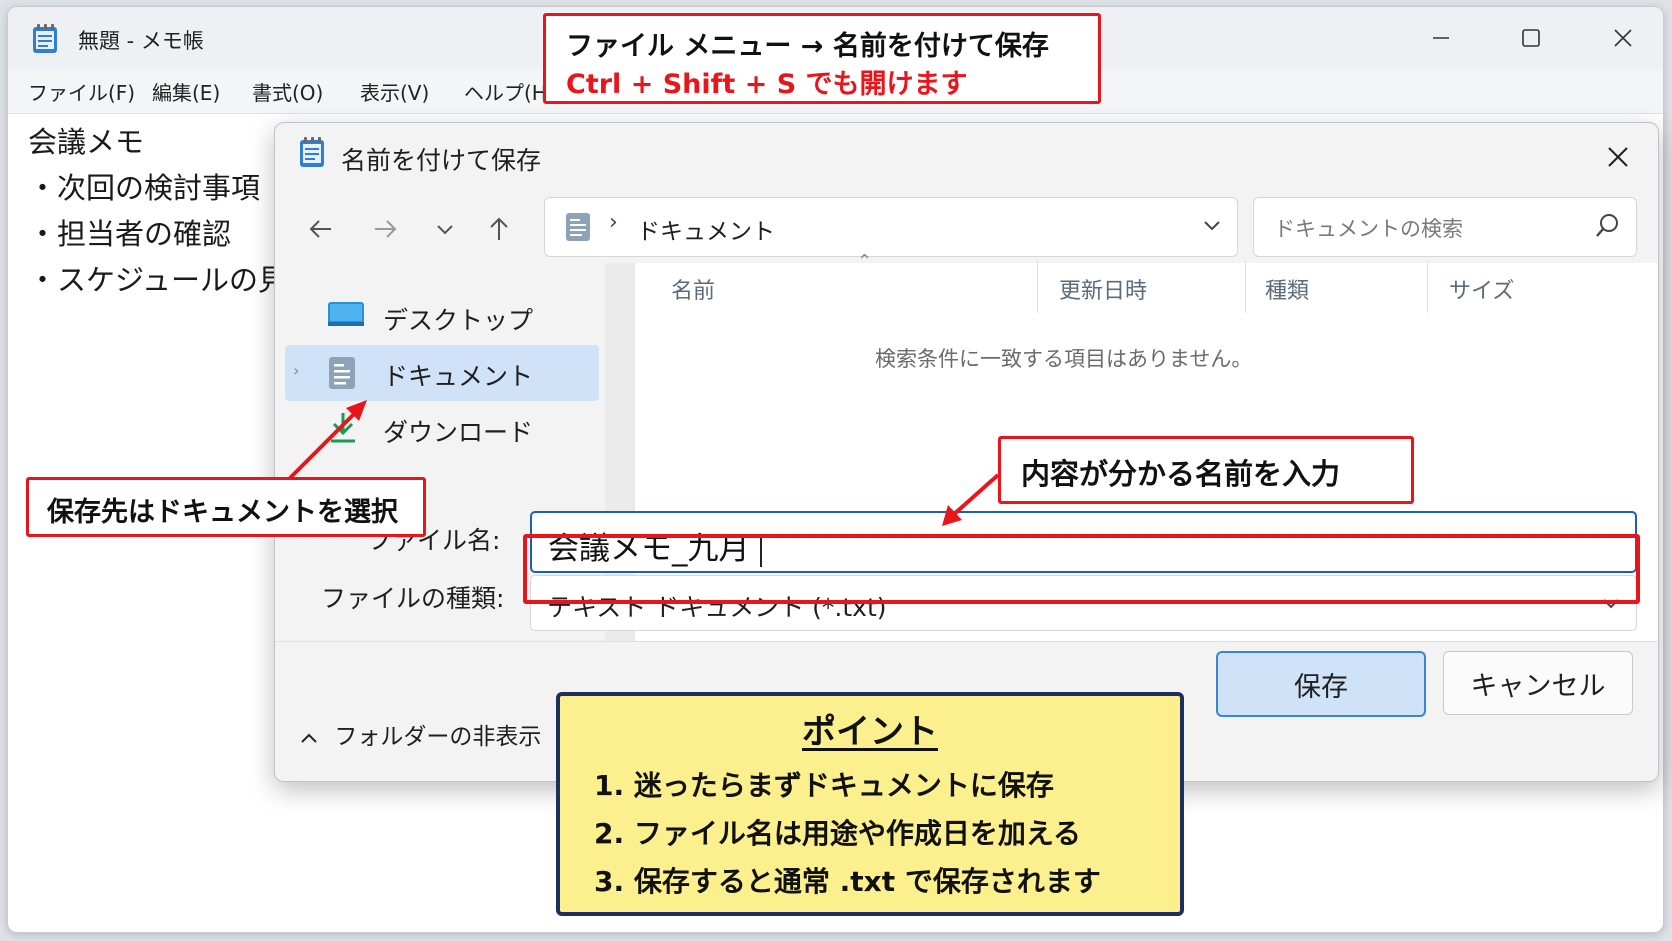 Image resolution: width=1672 pixels, height=941 pixels. Describe the element at coordinates (130, 234) in the screenshot. I see `text-line: ・担当者の確認` at that location.